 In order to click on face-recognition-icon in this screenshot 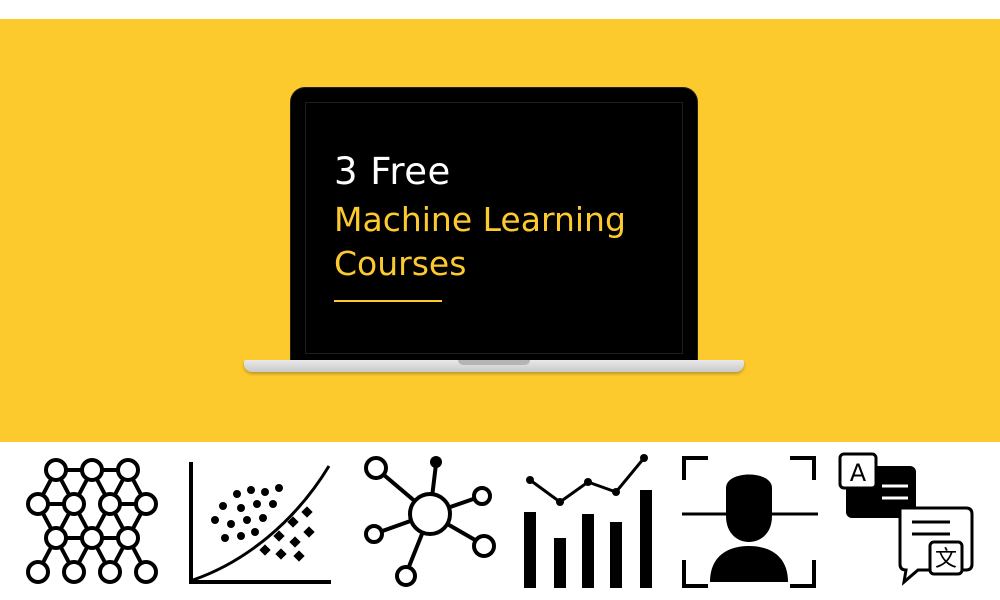, I will do `click(750, 522)`.